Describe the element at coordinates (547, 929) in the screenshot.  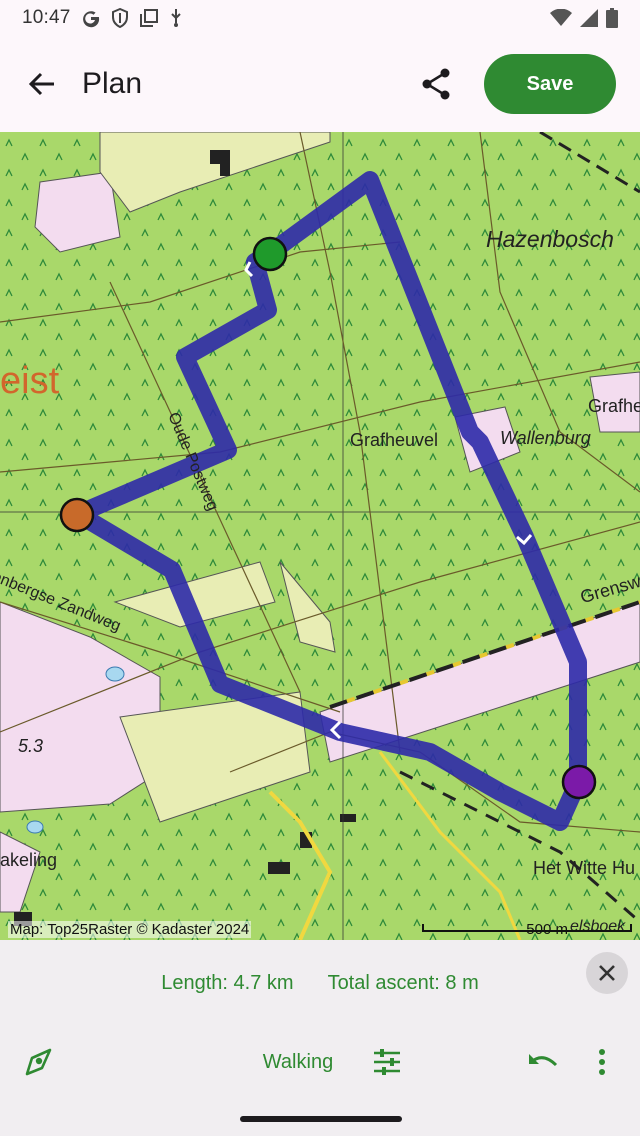
I see `scale-label: 500 m` at that location.